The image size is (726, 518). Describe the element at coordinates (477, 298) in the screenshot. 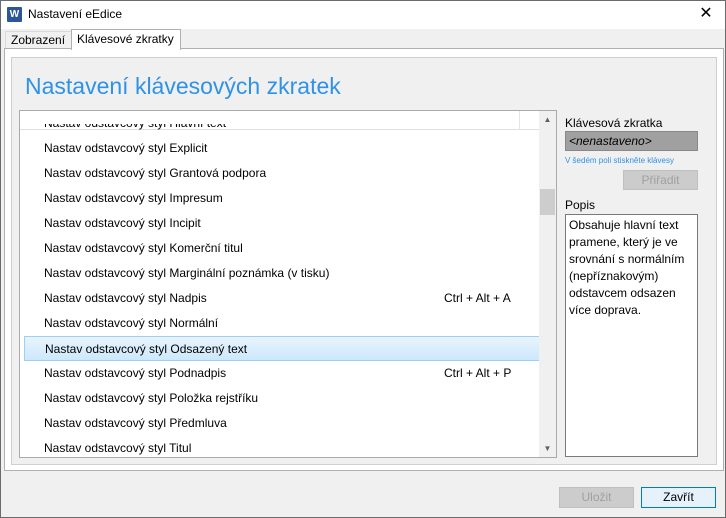

I see `list-item-shortcut: Ctrl + Alt + A` at that location.